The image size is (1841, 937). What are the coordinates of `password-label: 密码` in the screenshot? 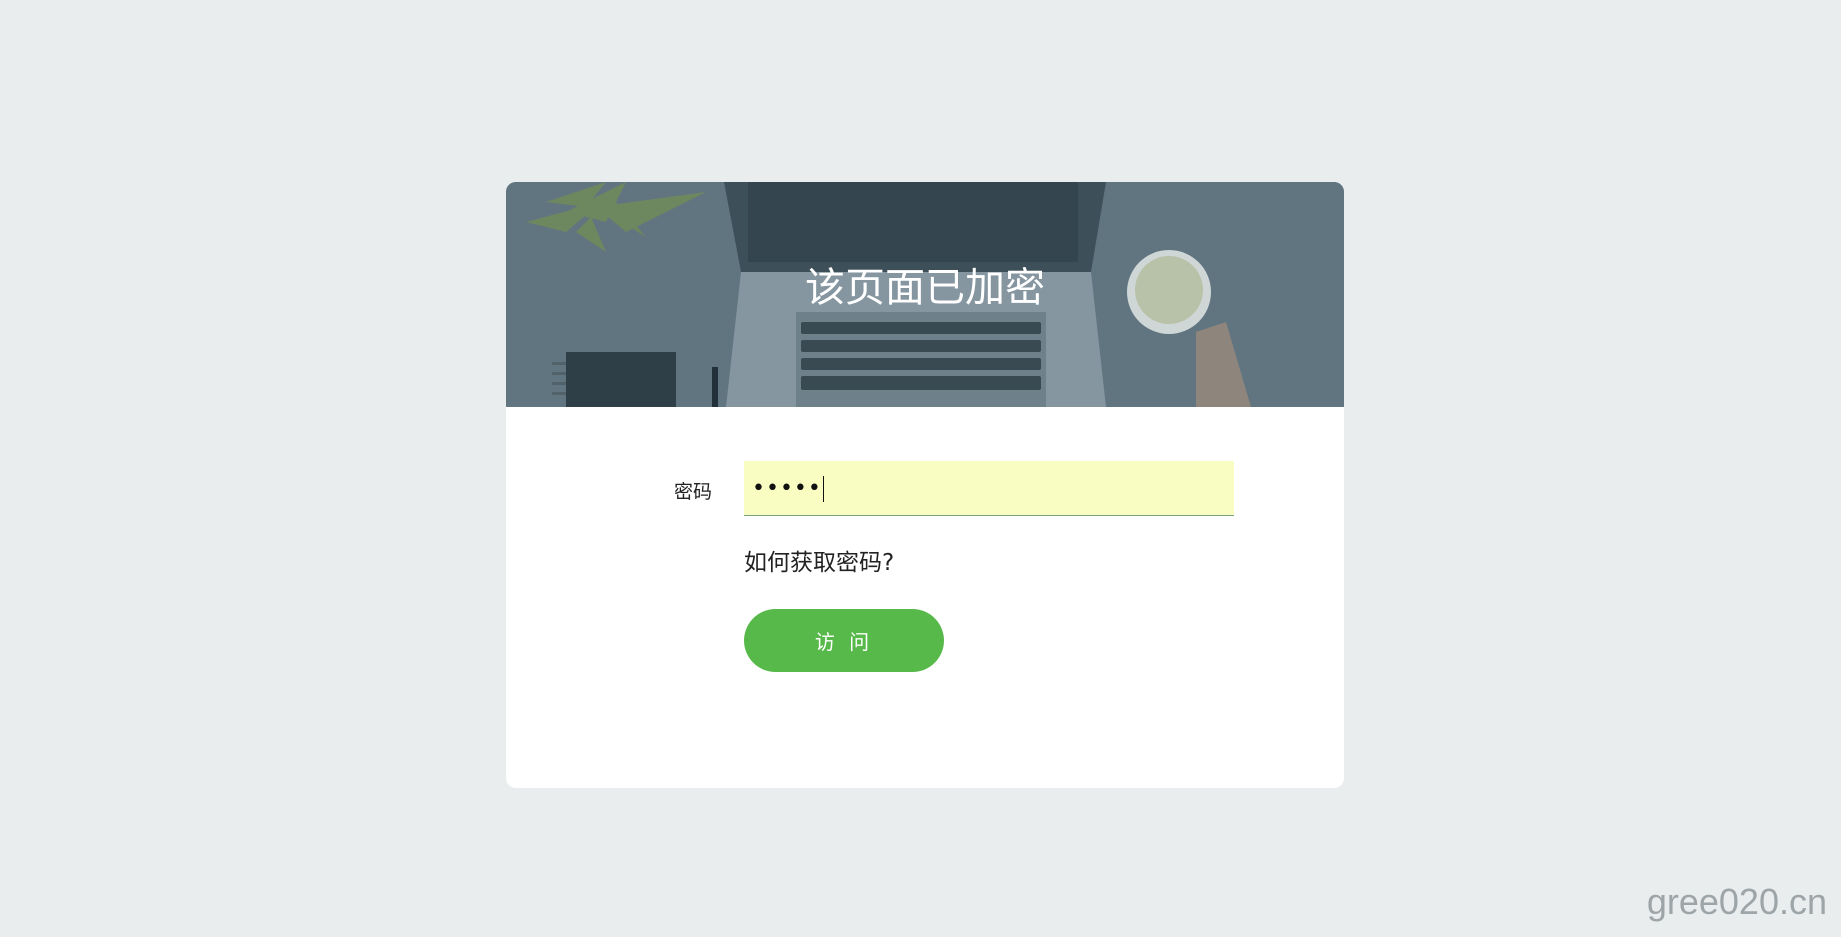 It's located at (693, 492).